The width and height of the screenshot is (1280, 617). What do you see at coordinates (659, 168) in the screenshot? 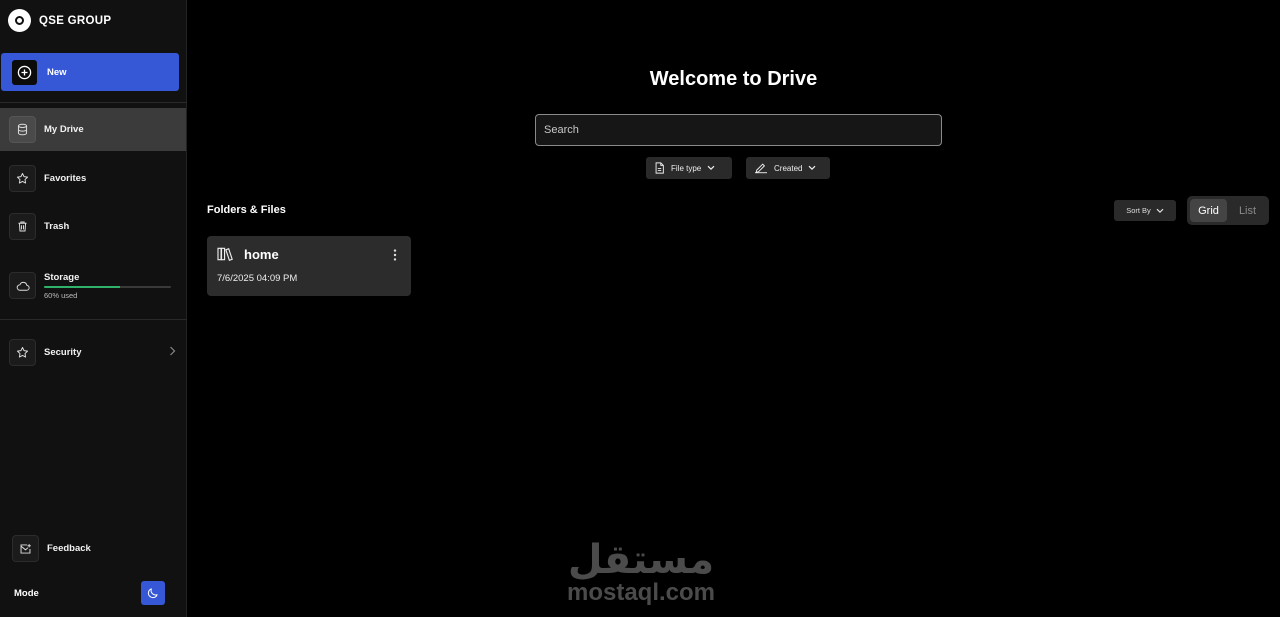
I see `file-icon` at bounding box center [659, 168].